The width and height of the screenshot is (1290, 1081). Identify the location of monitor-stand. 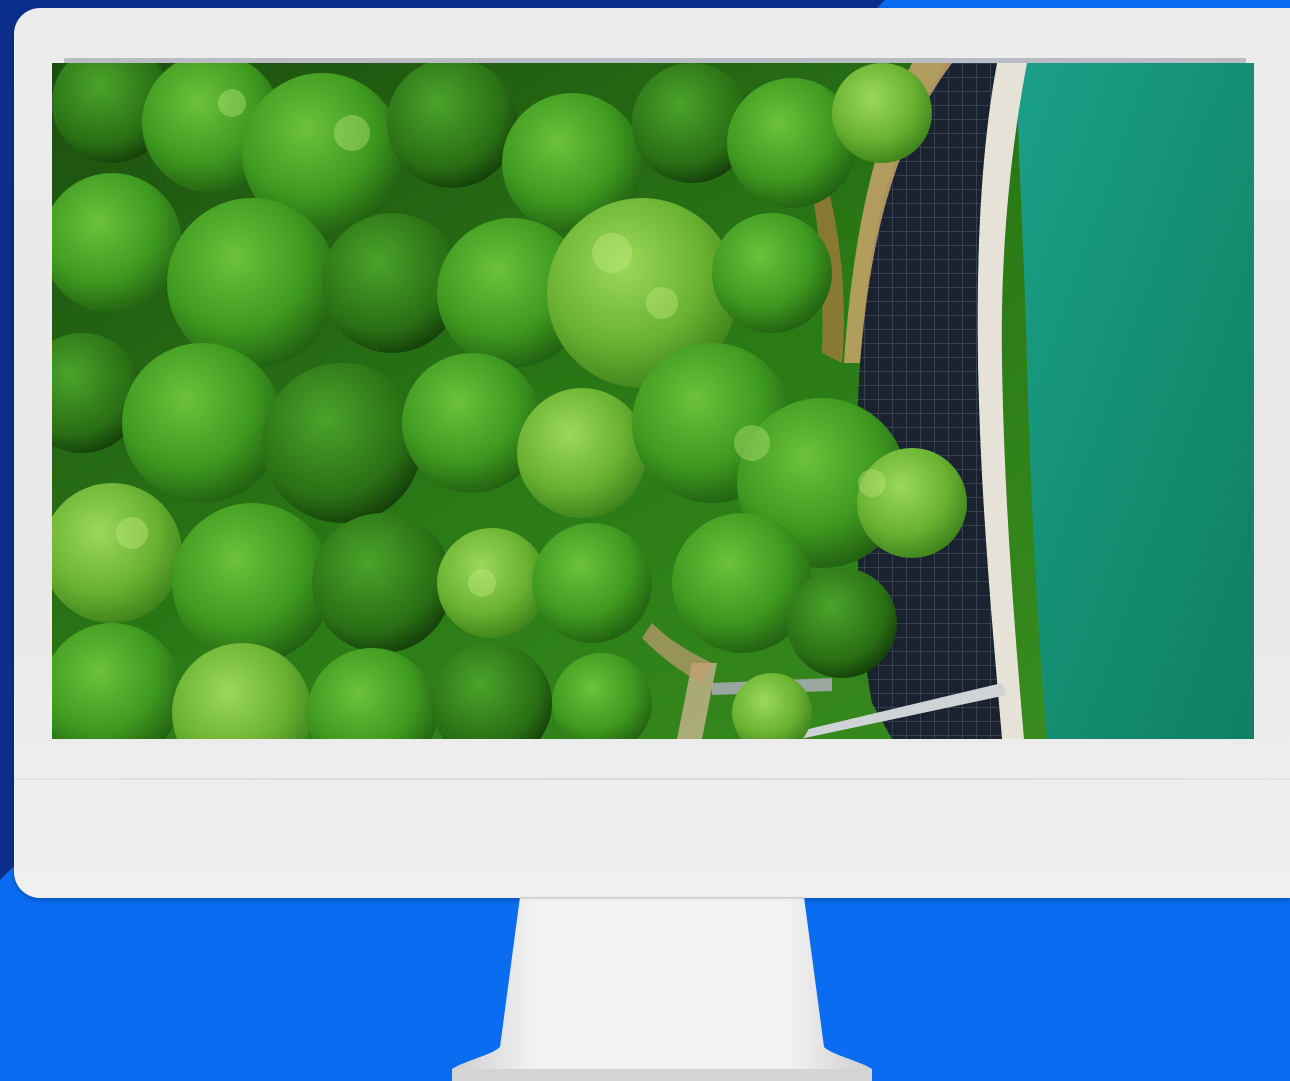
(662, 989).